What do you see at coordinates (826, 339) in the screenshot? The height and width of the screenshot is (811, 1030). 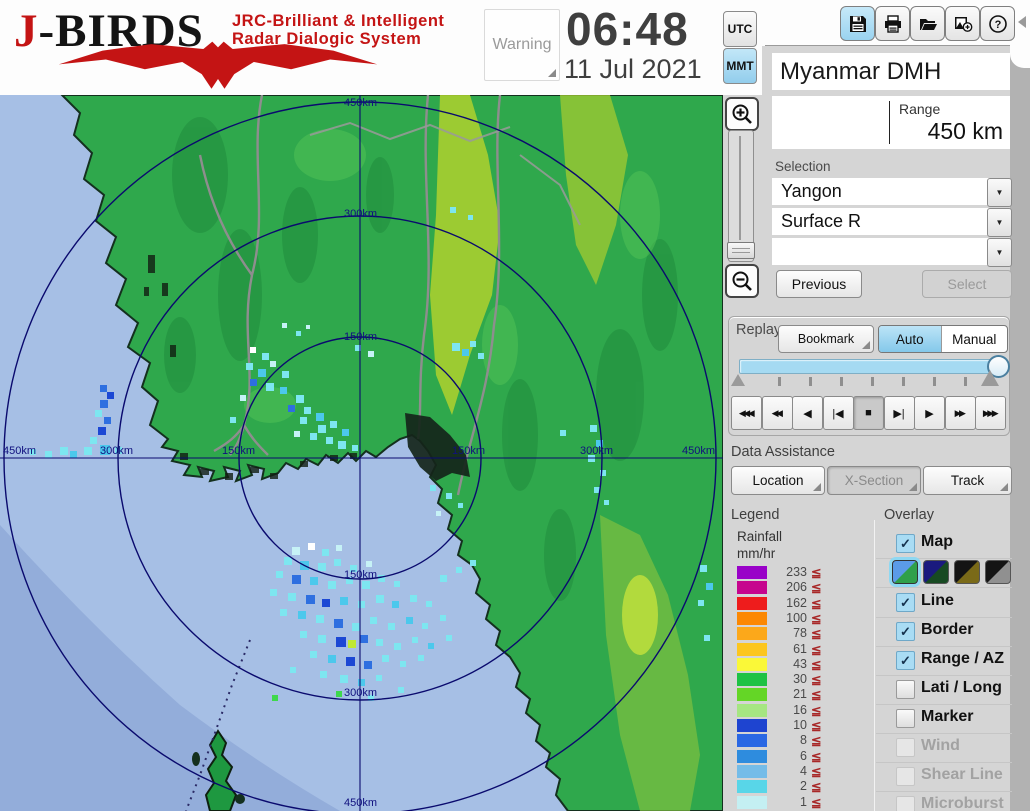 I see `bookmark-button: Bookmark` at bounding box center [826, 339].